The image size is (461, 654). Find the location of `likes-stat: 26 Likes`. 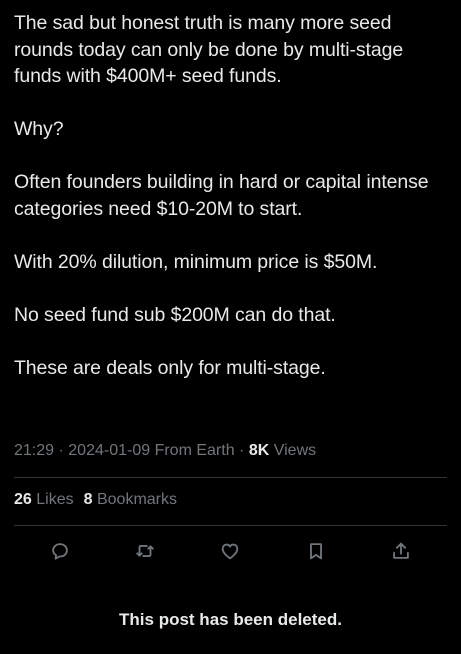

likes-stat: 26 Likes is located at coordinates (44, 499).